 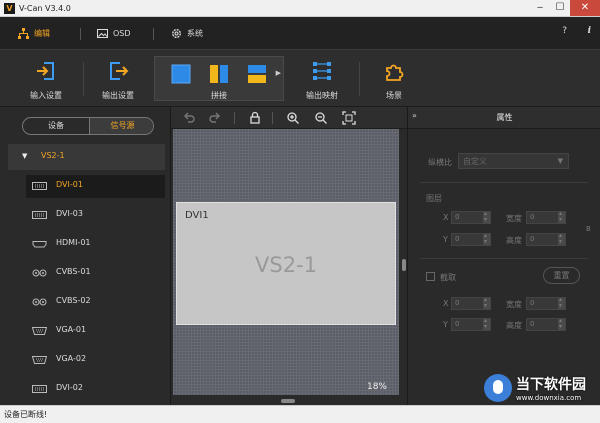 I want to click on source-item-dvi-02: DVI-02, so click(x=95, y=389).